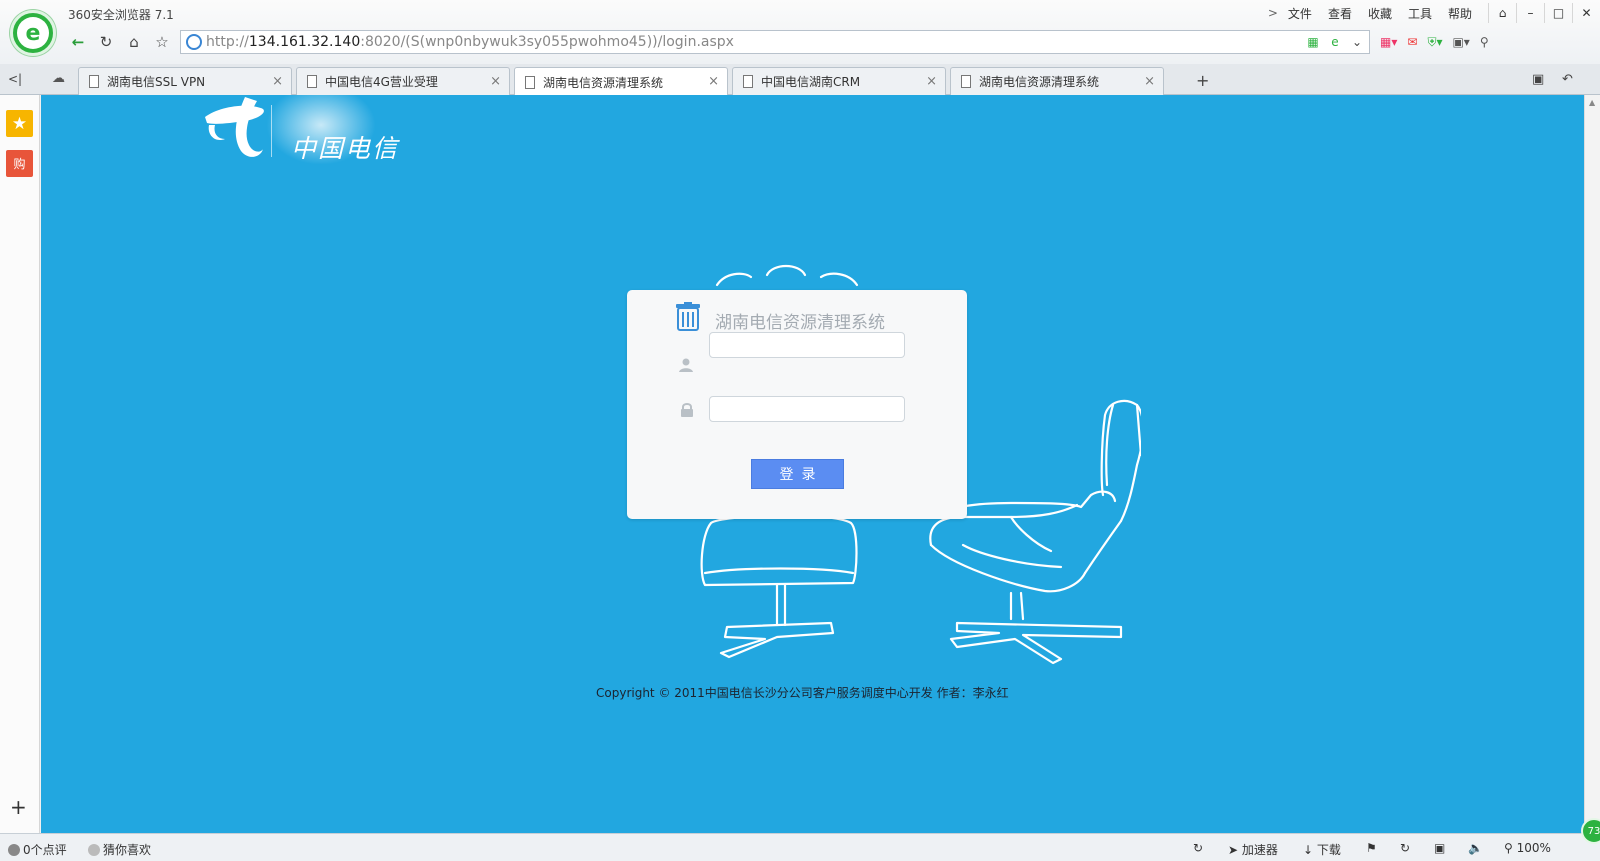 Image resolution: width=1600 pixels, height=861 pixels. What do you see at coordinates (14, 849) in the screenshot?
I see `comment-icon` at bounding box center [14, 849].